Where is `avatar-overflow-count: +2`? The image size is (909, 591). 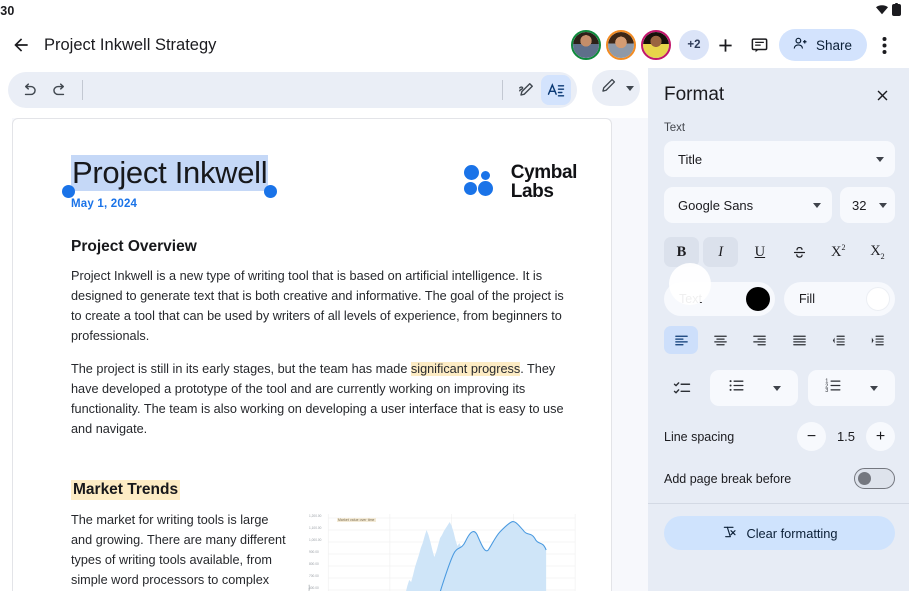
avatar-overflow-count: +2 is located at coordinates (693, 45).